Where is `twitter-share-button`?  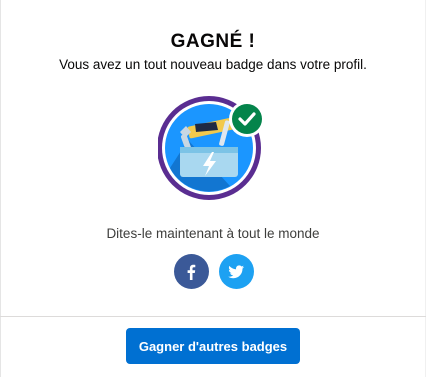
twitter-share-button is located at coordinates (236, 271).